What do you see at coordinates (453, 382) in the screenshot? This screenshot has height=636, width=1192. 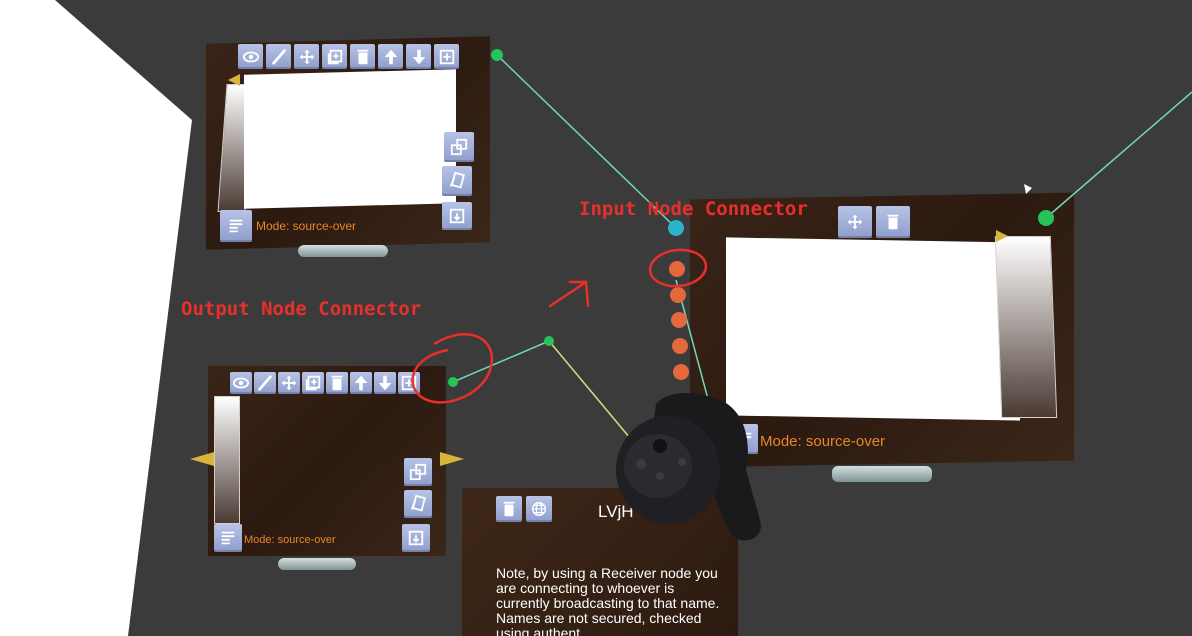 I see `output-connector-bottom-left` at bounding box center [453, 382].